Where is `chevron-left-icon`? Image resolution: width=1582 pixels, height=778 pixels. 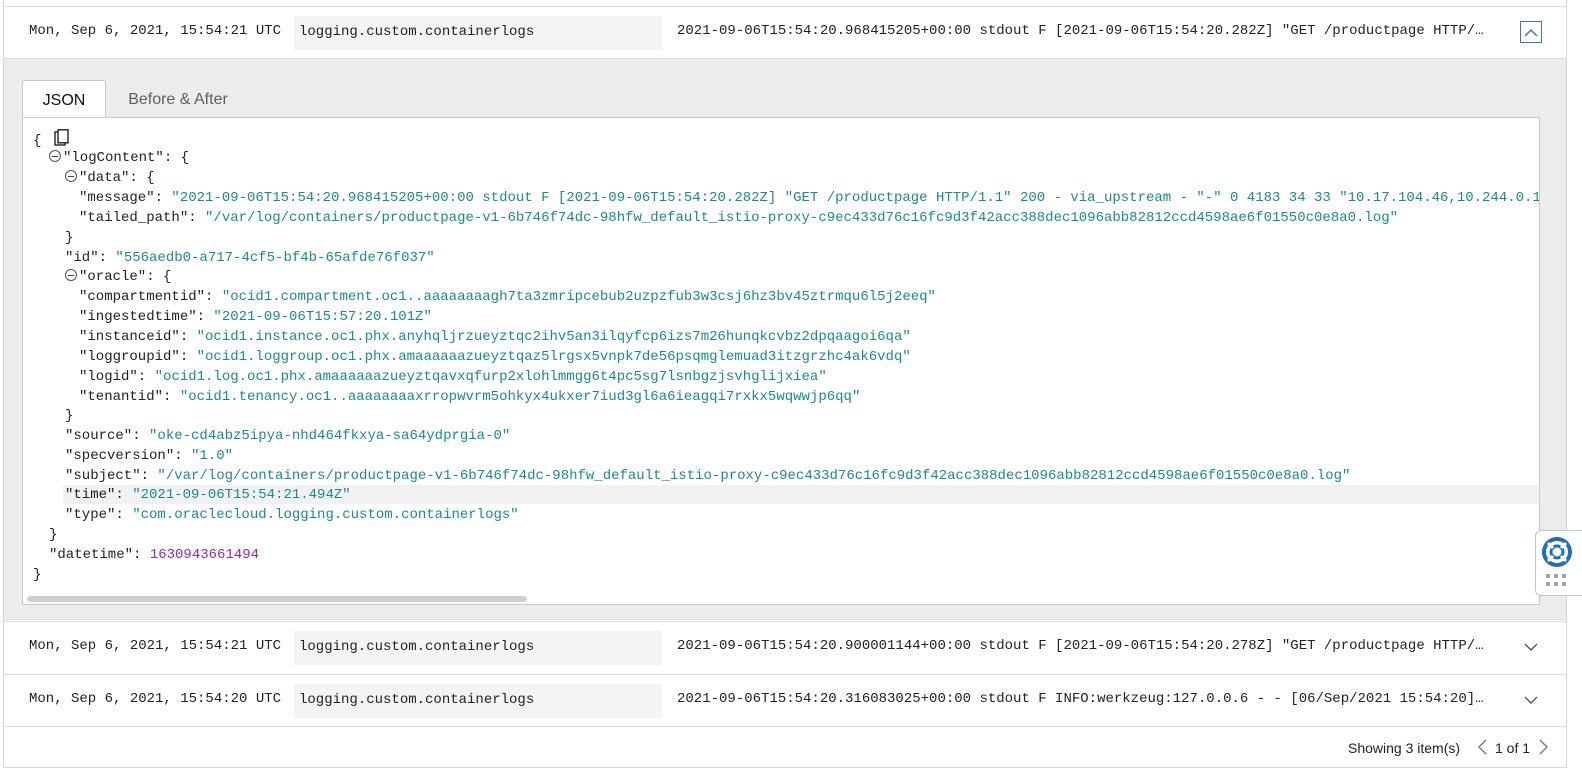
chevron-left-icon is located at coordinates (1482, 747).